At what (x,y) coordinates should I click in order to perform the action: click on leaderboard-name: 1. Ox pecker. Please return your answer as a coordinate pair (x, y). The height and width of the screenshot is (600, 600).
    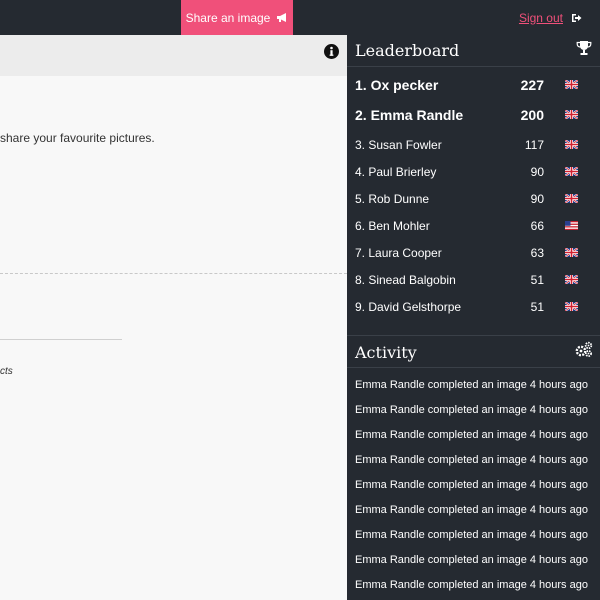
    Looking at the image, I should click on (397, 85).